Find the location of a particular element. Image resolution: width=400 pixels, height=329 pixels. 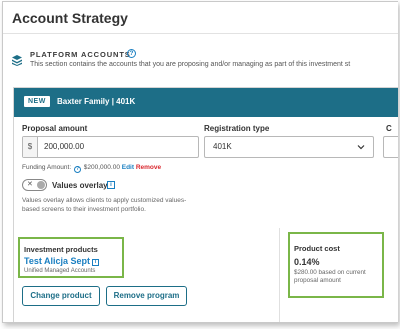

edit-funding-link: Edit is located at coordinates (128, 167).